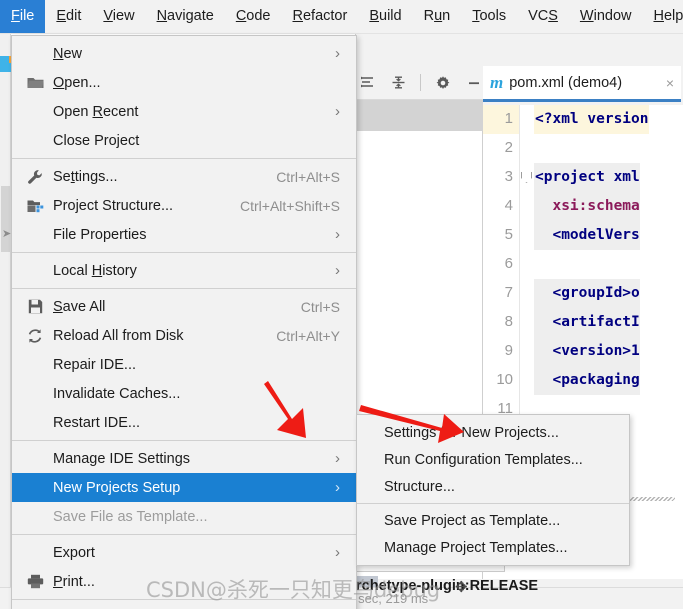 The image size is (683, 609). What do you see at coordinates (253, 16) in the screenshot?
I see `menubar-item-code: Code` at bounding box center [253, 16].